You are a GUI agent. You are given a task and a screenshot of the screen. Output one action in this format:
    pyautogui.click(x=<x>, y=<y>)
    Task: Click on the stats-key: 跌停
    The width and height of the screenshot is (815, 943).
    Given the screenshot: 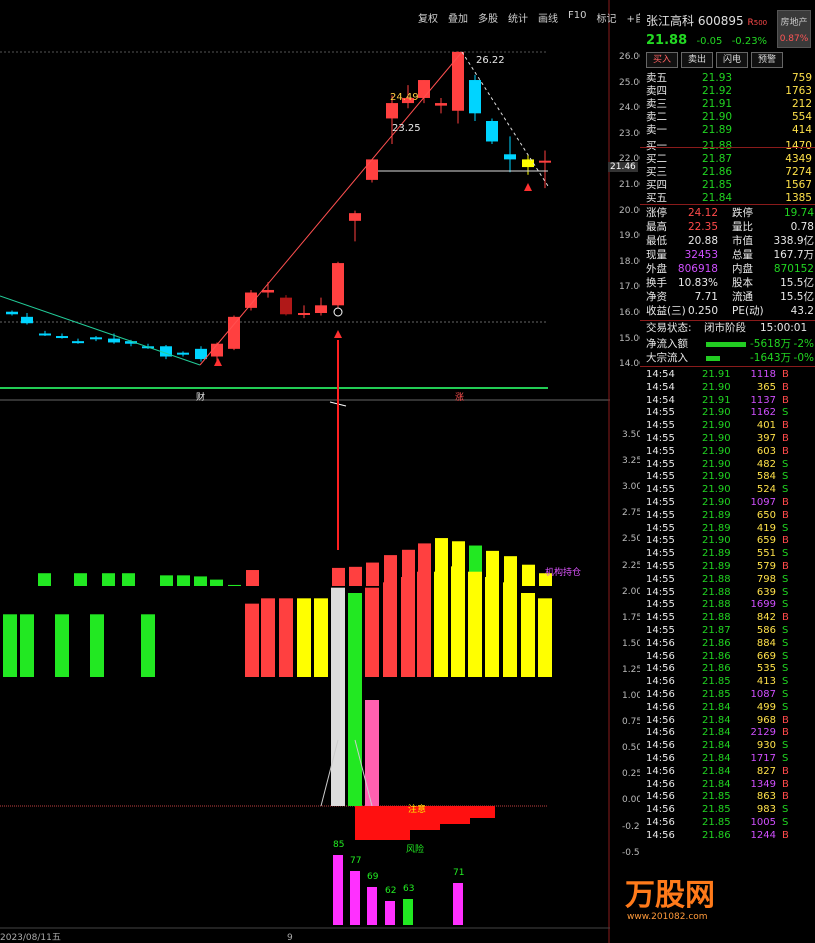 What is the action you would take?
    pyautogui.click(x=742, y=213)
    